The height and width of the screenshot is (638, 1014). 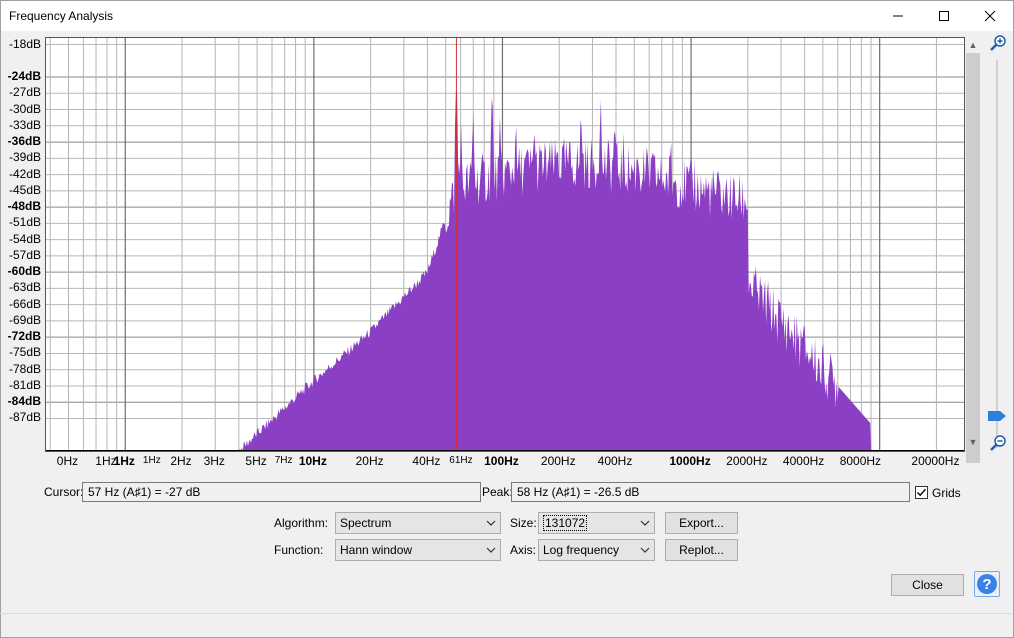 What do you see at coordinates (24, 368) in the screenshot?
I see `y-tick-label: -78dB` at bounding box center [24, 368].